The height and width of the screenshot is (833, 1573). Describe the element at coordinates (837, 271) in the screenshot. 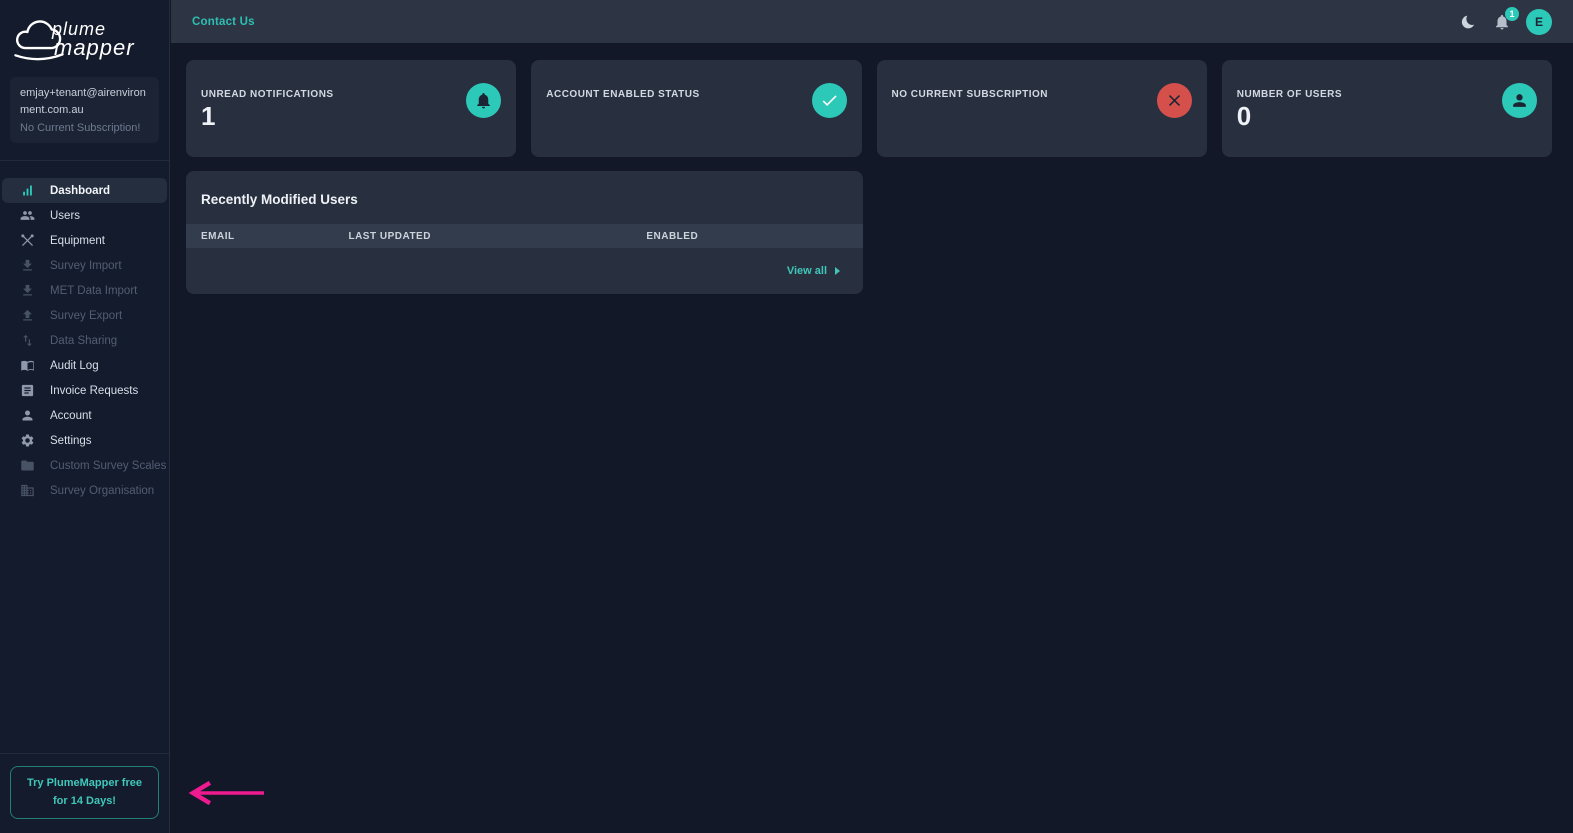

I see `caret-right-icon` at that location.